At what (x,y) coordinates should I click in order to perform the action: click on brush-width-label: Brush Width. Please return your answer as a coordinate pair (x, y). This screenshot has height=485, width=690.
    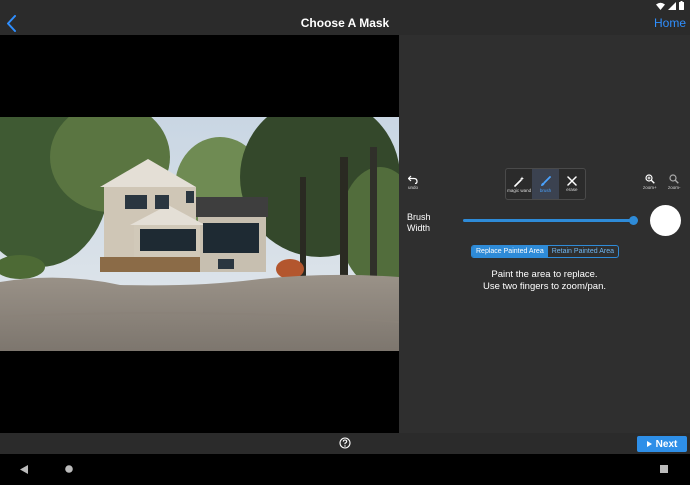
    Looking at the image, I should click on (419, 223).